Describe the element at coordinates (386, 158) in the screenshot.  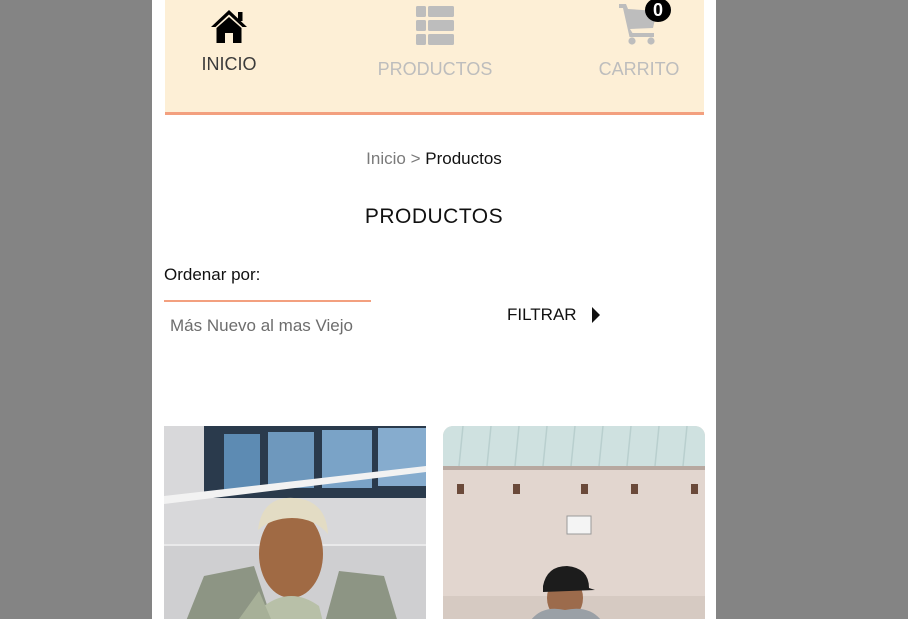
I see `breadcrumb-home-link: Inicio` at that location.